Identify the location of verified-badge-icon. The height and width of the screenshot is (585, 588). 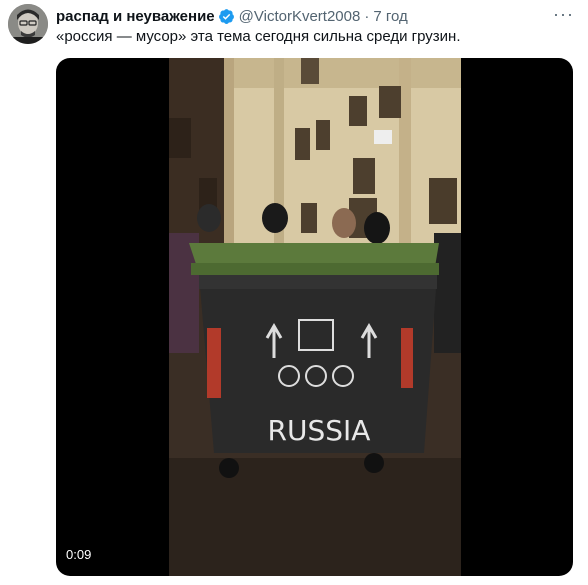
(226, 16).